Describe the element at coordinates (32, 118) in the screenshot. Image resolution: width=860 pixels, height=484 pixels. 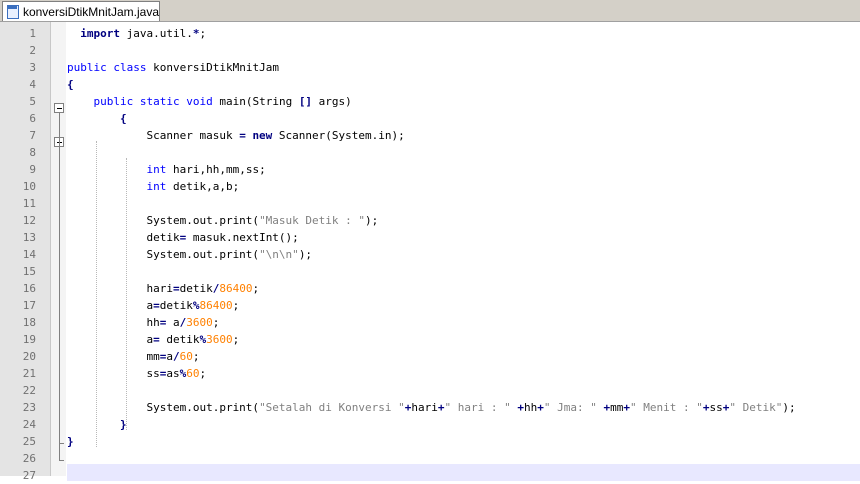
I see `line-number: 6` at that location.